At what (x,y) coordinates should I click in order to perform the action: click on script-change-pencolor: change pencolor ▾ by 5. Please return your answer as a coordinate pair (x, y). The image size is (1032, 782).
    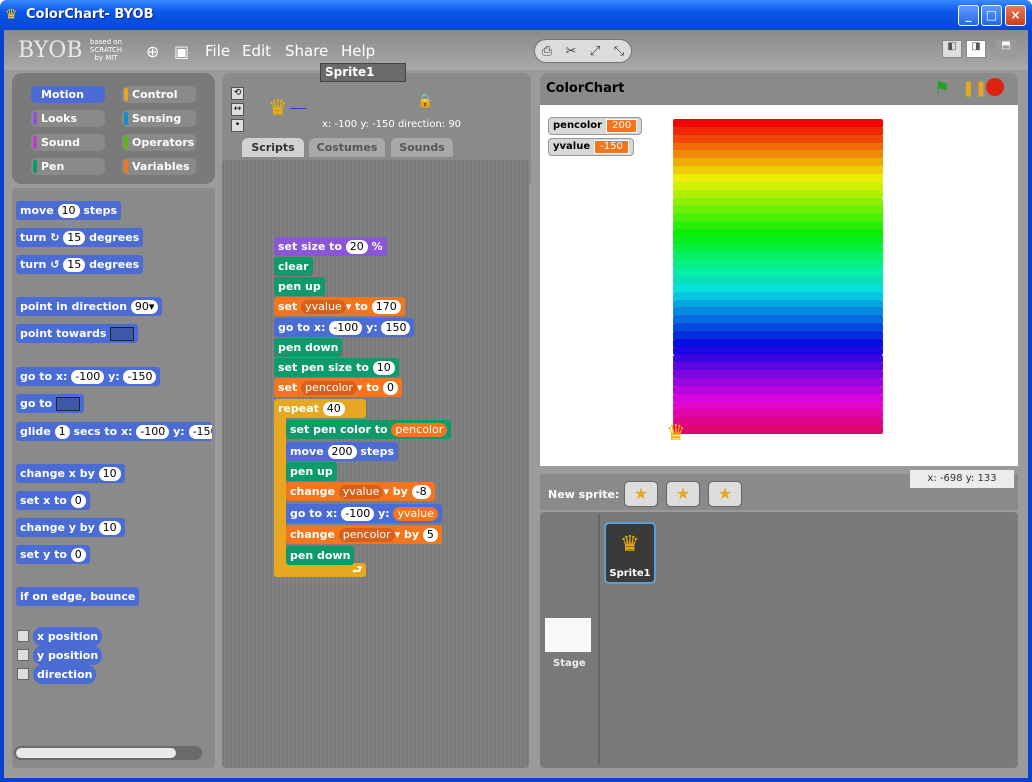
    Looking at the image, I should click on (364, 534).